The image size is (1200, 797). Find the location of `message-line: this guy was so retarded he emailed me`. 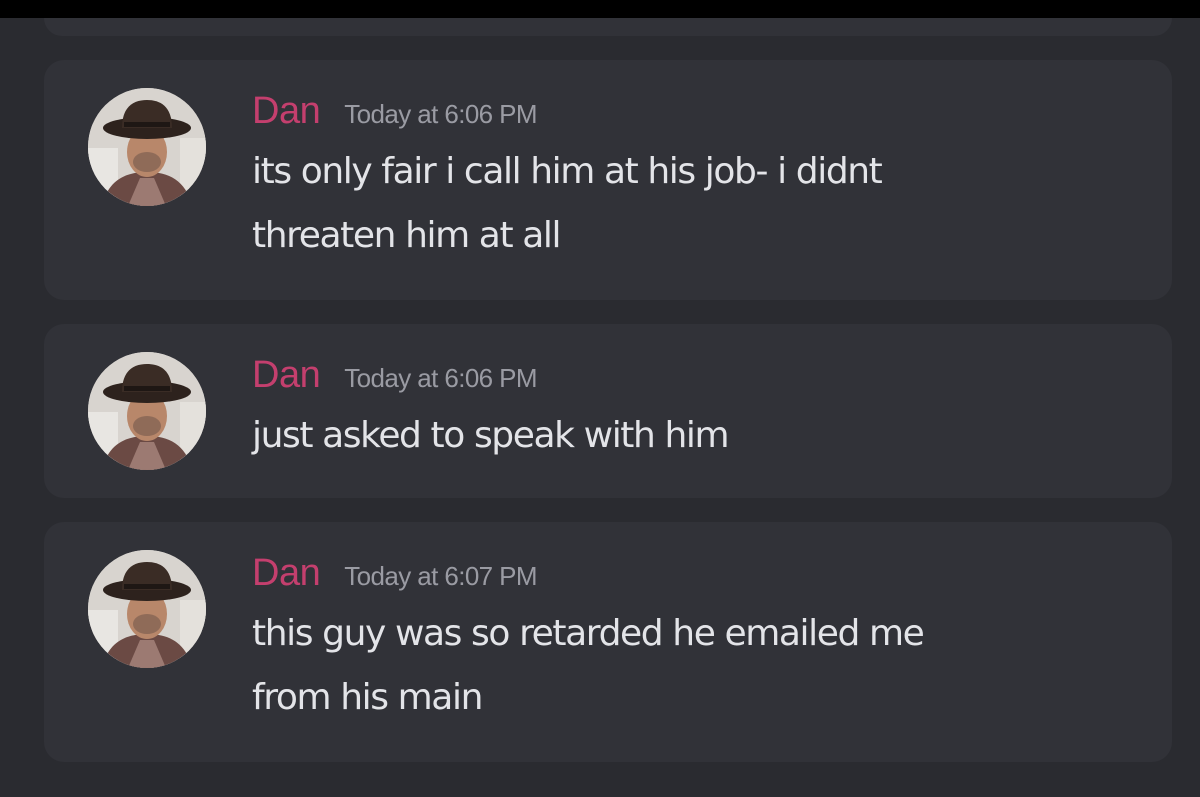

message-line: this guy was so retarded he emailed me is located at coordinates (588, 633).